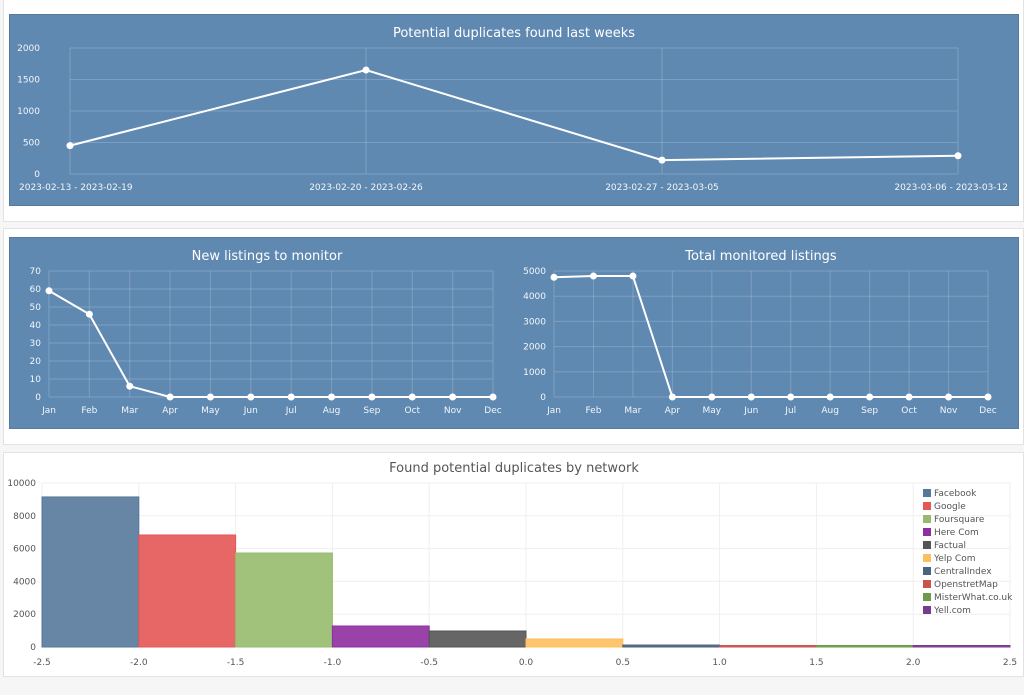 Image resolution: width=1024 pixels, height=695 pixels. What do you see at coordinates (514, 468) in the screenshot?
I see `chart-title: Found potential duplicates by network` at bounding box center [514, 468].